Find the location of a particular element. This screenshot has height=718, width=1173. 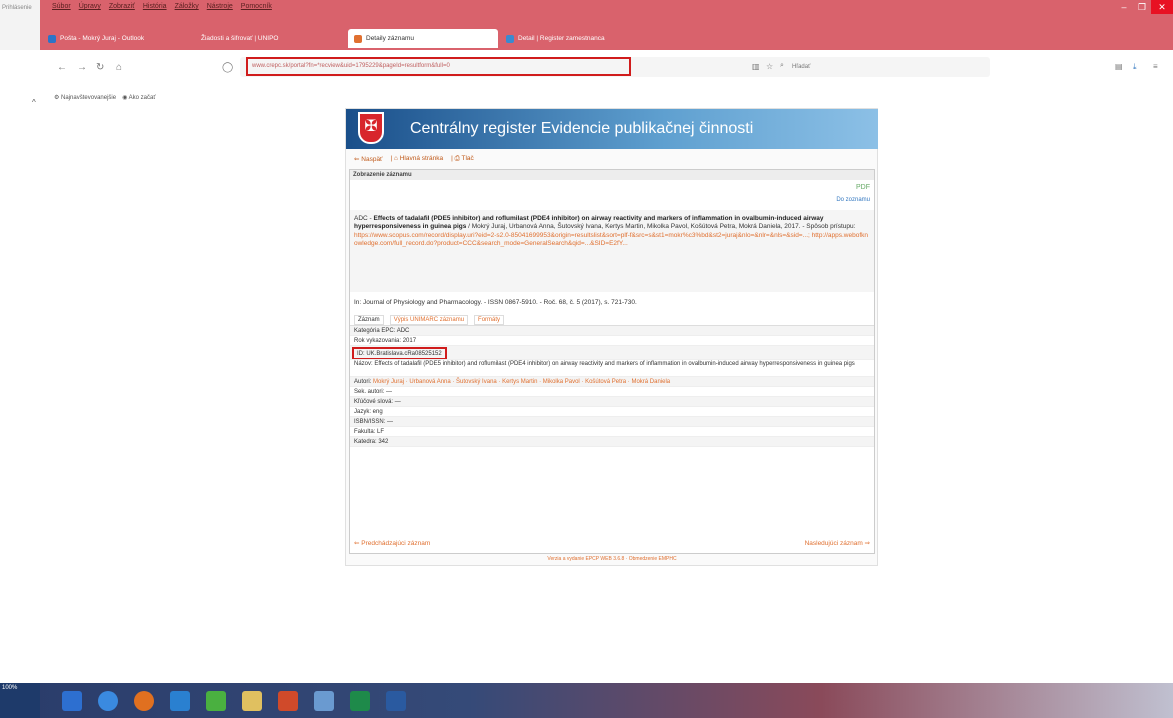

prev-label: Predchádzajúci záznam is located at coordinates (396, 543).